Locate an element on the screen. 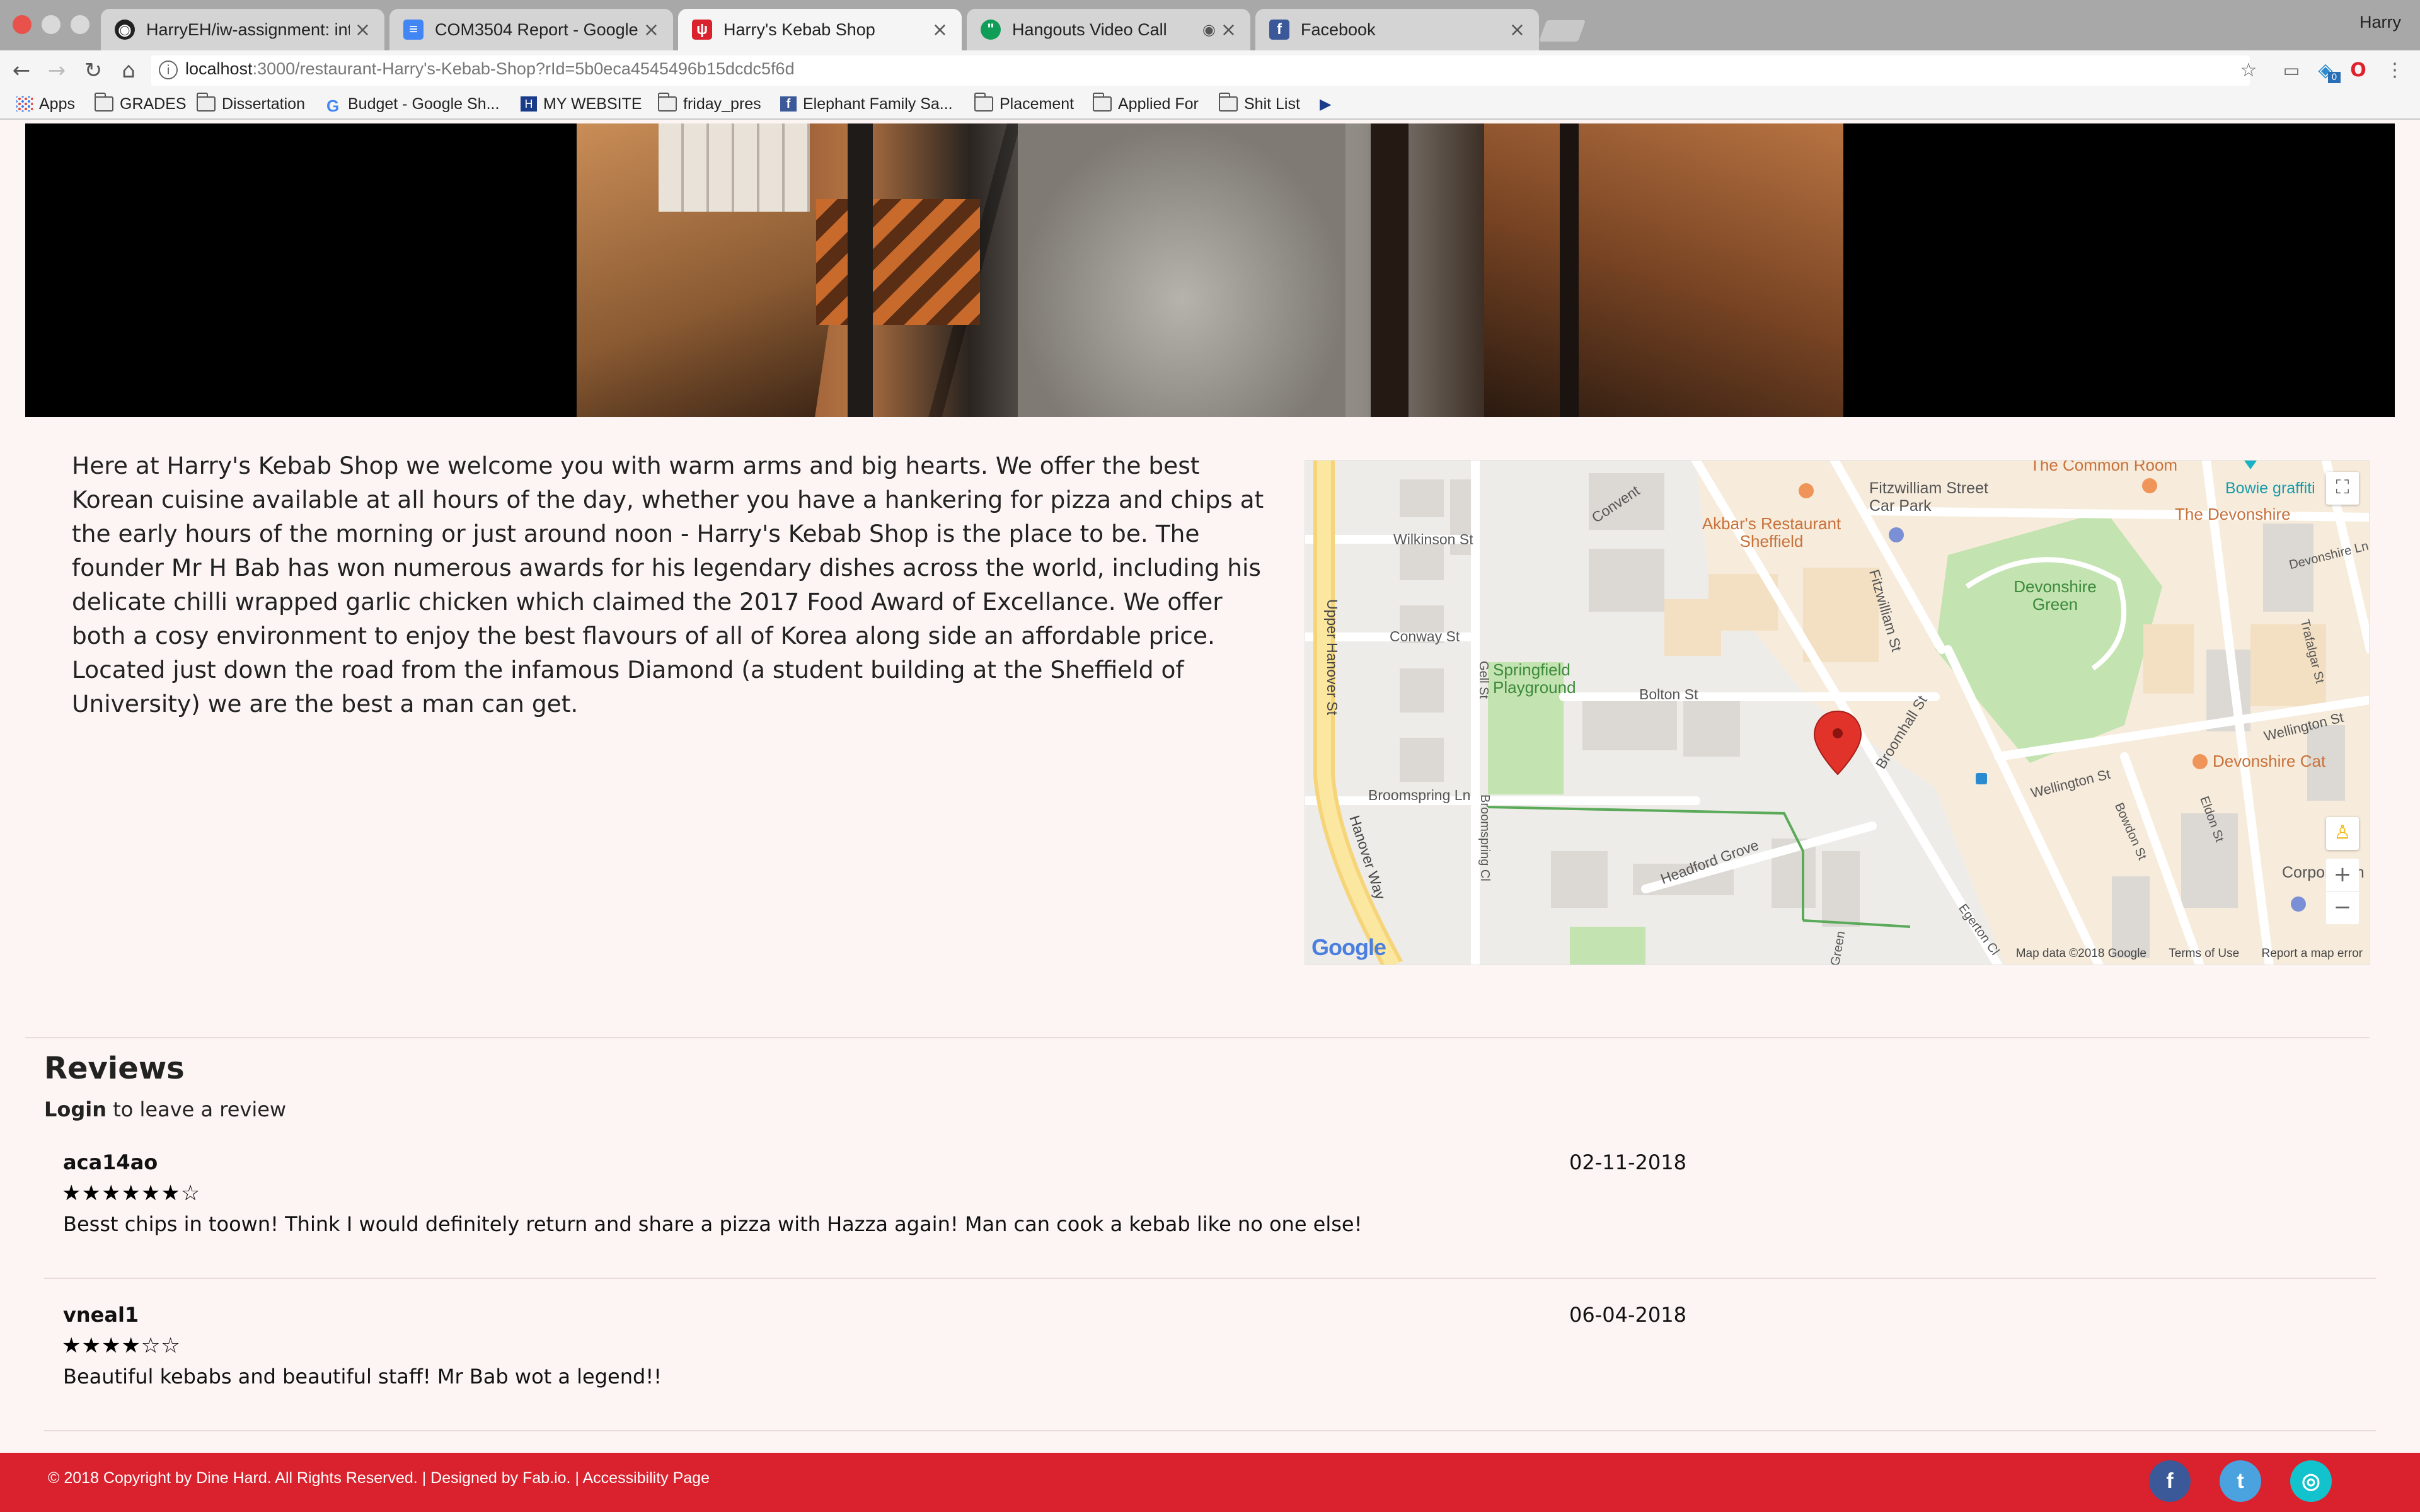 The width and height of the screenshot is (2420, 1512). fullscreen-icon: ⛶ is located at coordinates (2342, 488).